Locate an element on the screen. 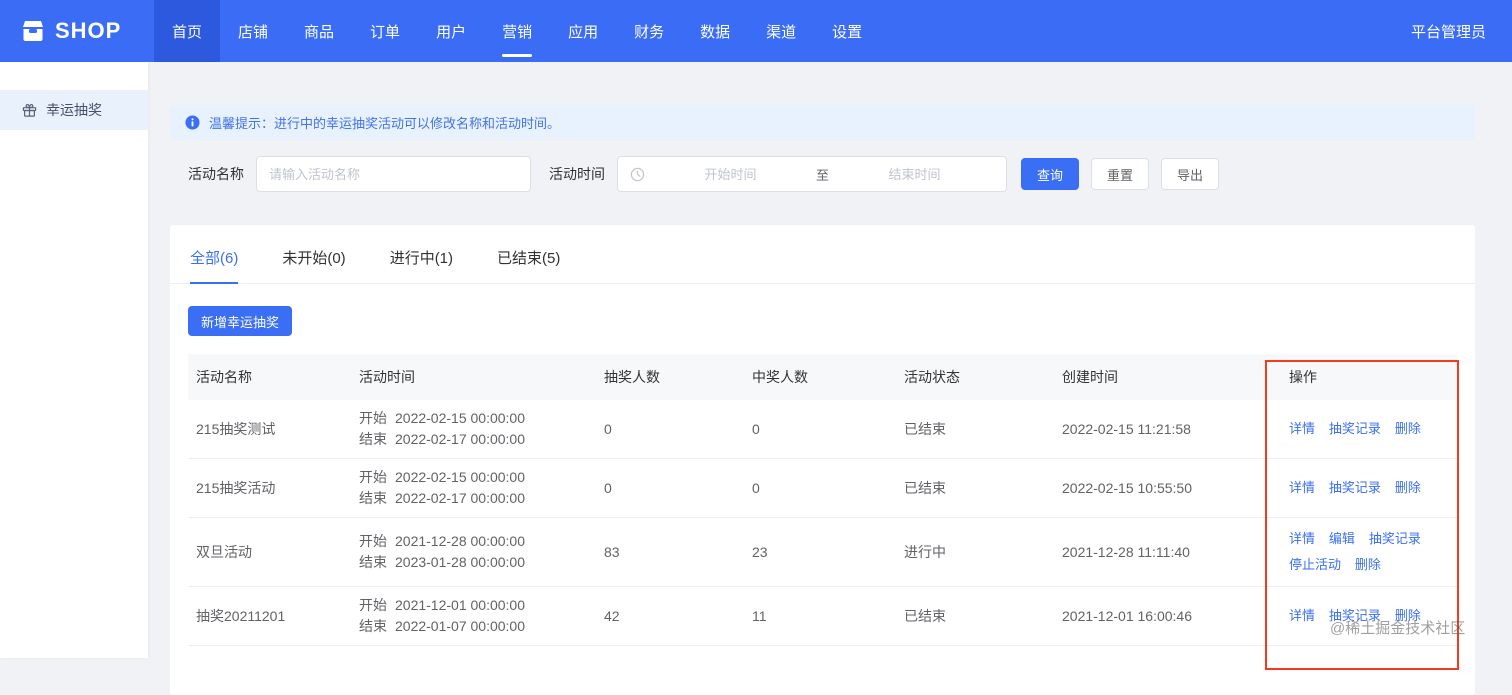 This screenshot has width=1512, height=695. user-menu: 平台管理员 is located at coordinates (1461, 31).